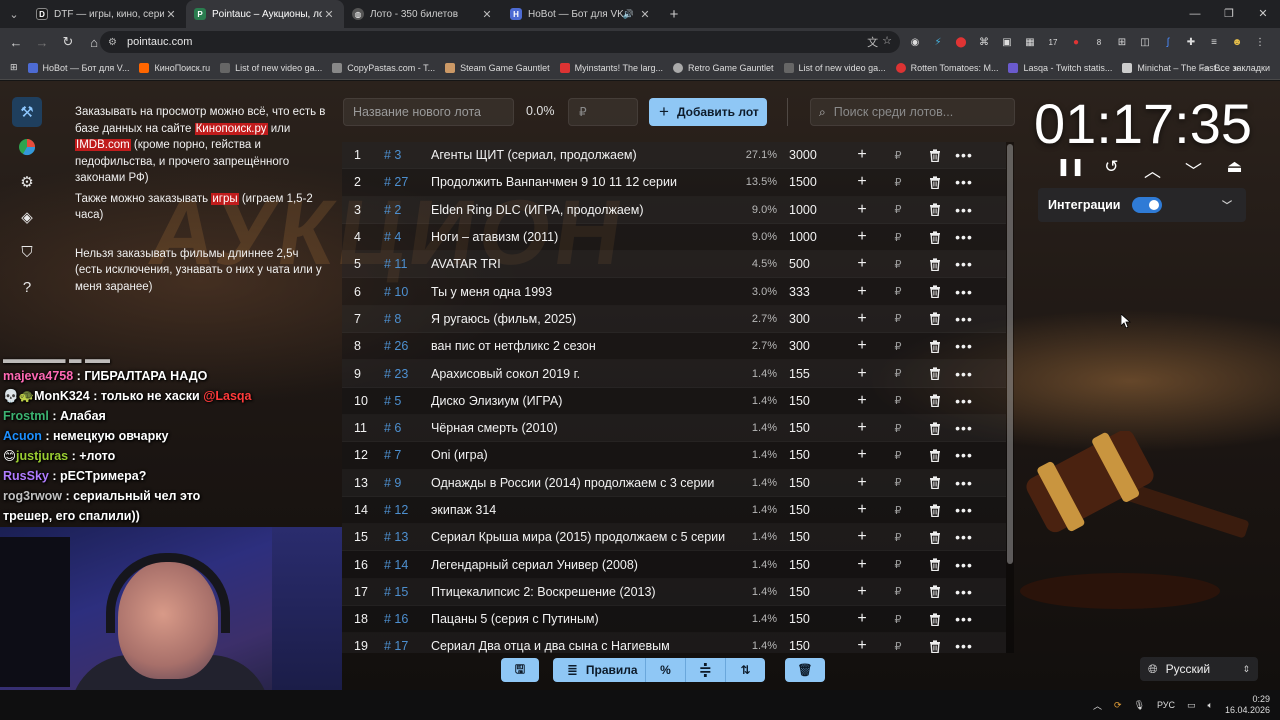 This screenshot has width=1280, height=720. I want to click on site-info-icon: ⚙, so click(112, 42).